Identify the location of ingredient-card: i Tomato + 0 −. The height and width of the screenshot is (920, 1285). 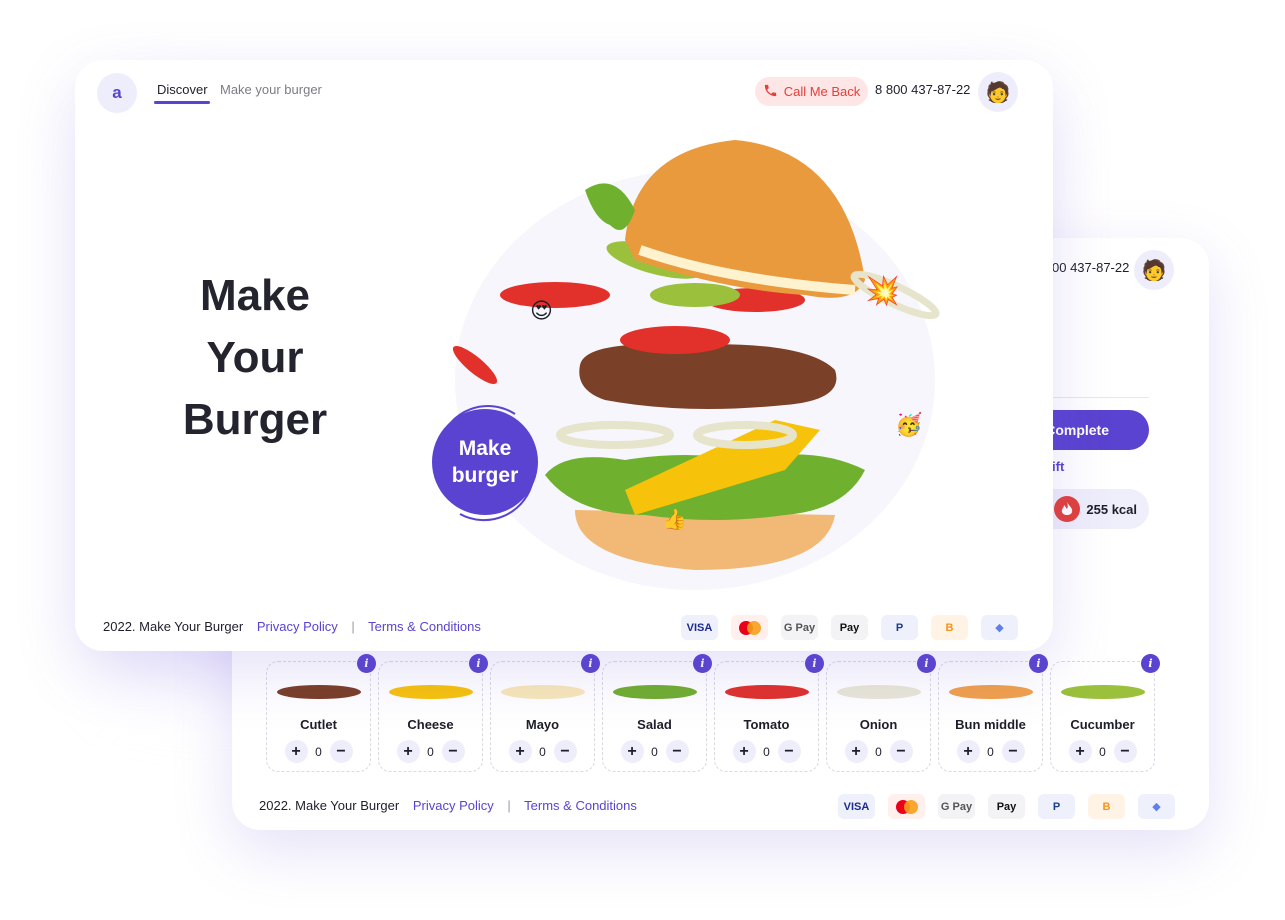
(769, 713).